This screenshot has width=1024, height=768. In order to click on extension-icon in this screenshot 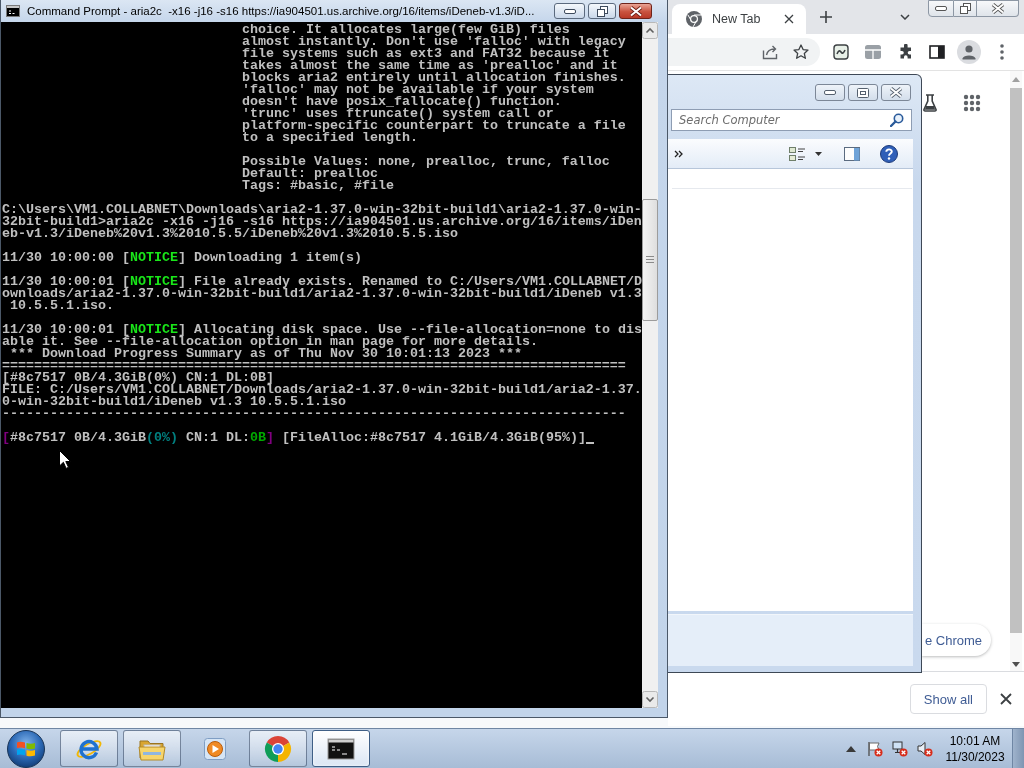, I will do `click(841, 52)`.